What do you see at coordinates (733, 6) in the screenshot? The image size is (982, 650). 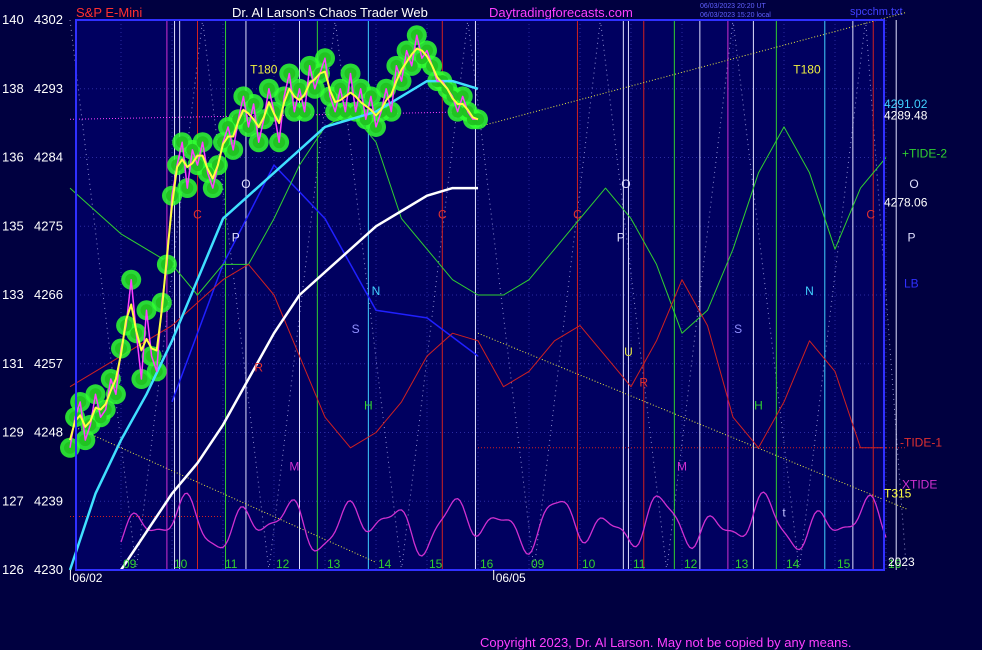 I see `timestamp-ut: 06/03/2023 20:20 UT` at bounding box center [733, 6].